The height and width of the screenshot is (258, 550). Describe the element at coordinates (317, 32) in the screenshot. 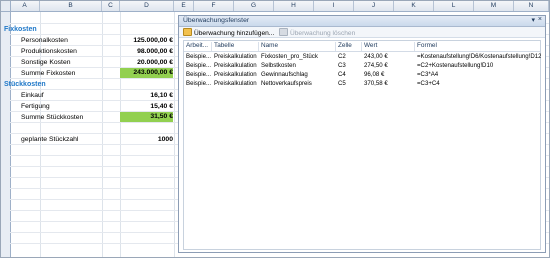

I see `delete-watch-button: Überwachung löschen` at that location.